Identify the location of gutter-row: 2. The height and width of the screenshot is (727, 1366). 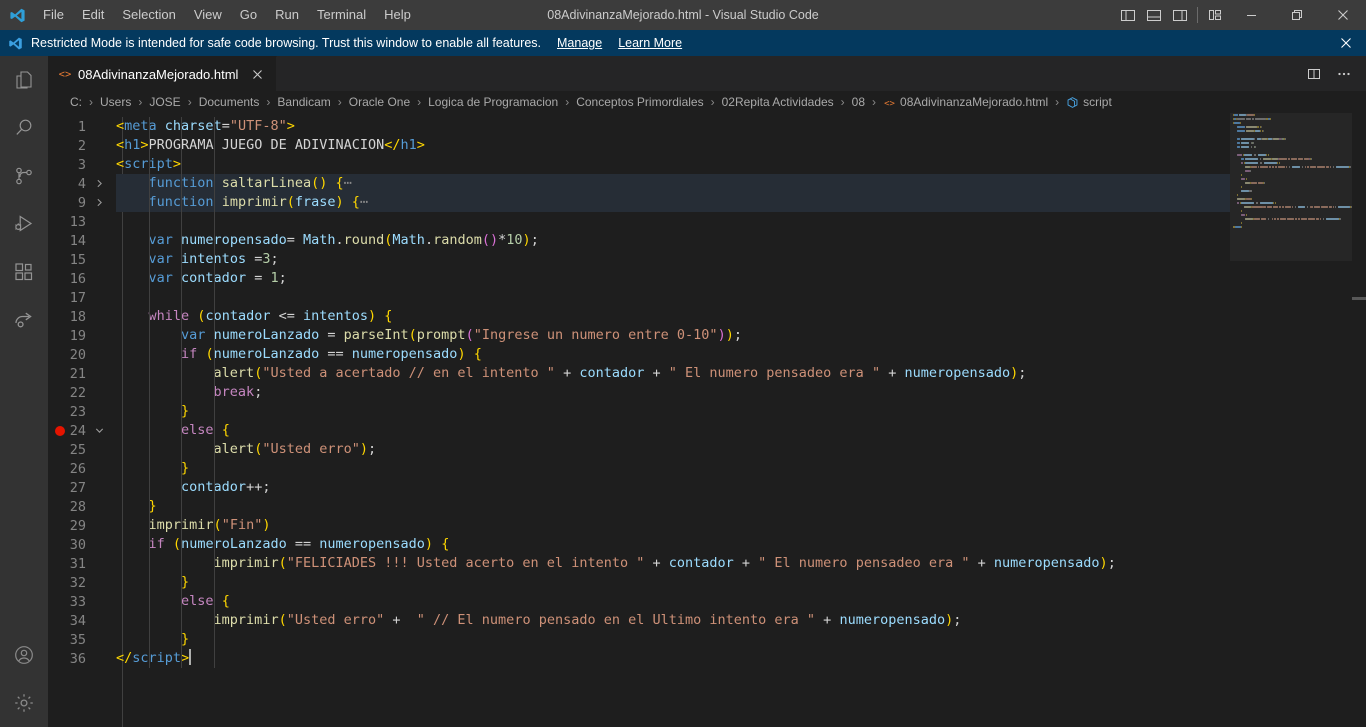
(82, 145).